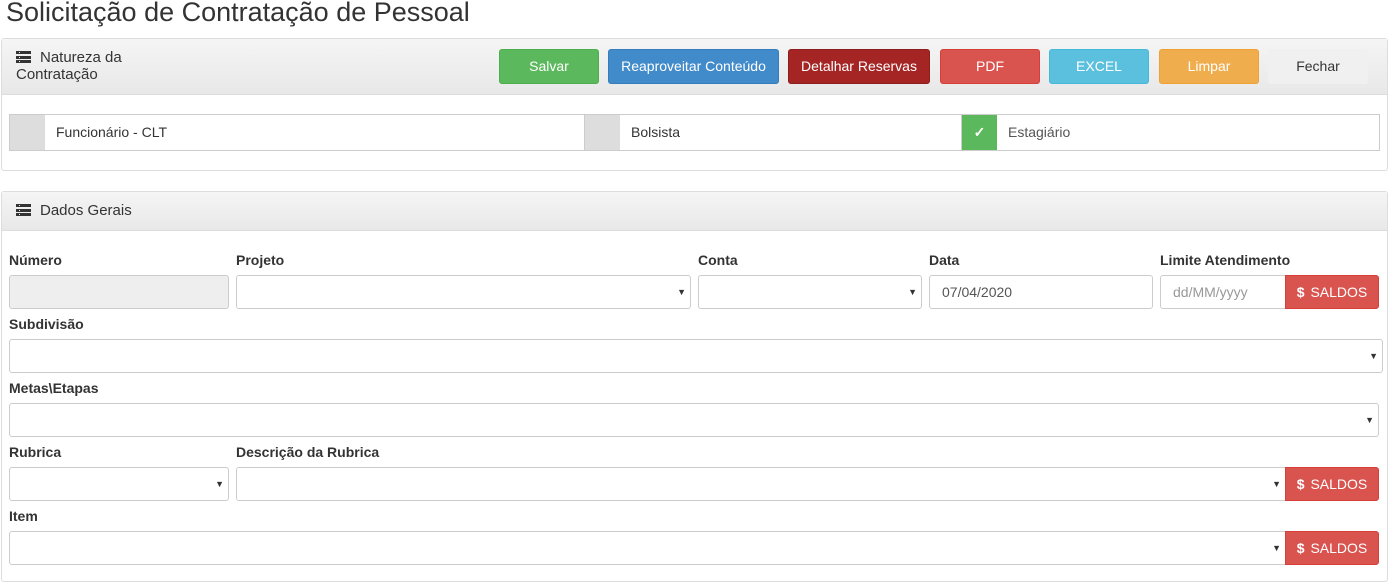 The width and height of the screenshot is (1389, 583). What do you see at coordinates (656, 132) in the screenshot?
I see `option-label: Bolsista` at bounding box center [656, 132].